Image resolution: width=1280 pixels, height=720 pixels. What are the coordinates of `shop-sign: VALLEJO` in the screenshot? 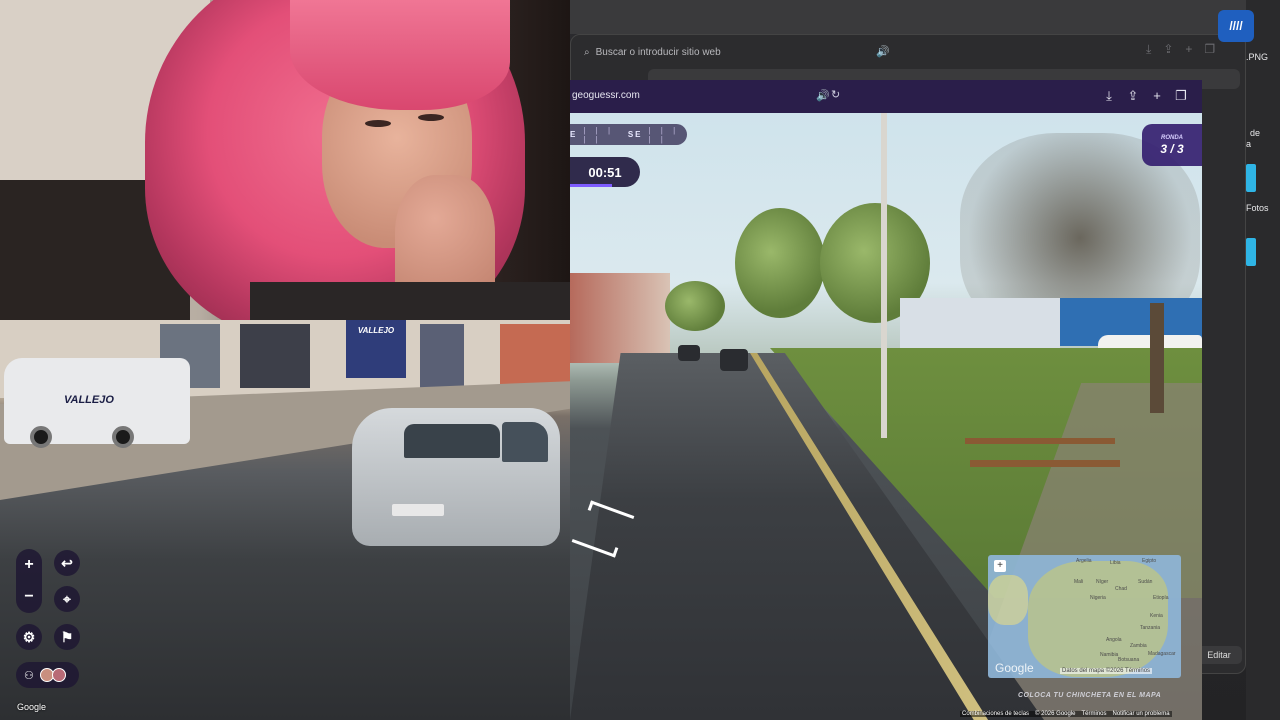 It's located at (376, 349).